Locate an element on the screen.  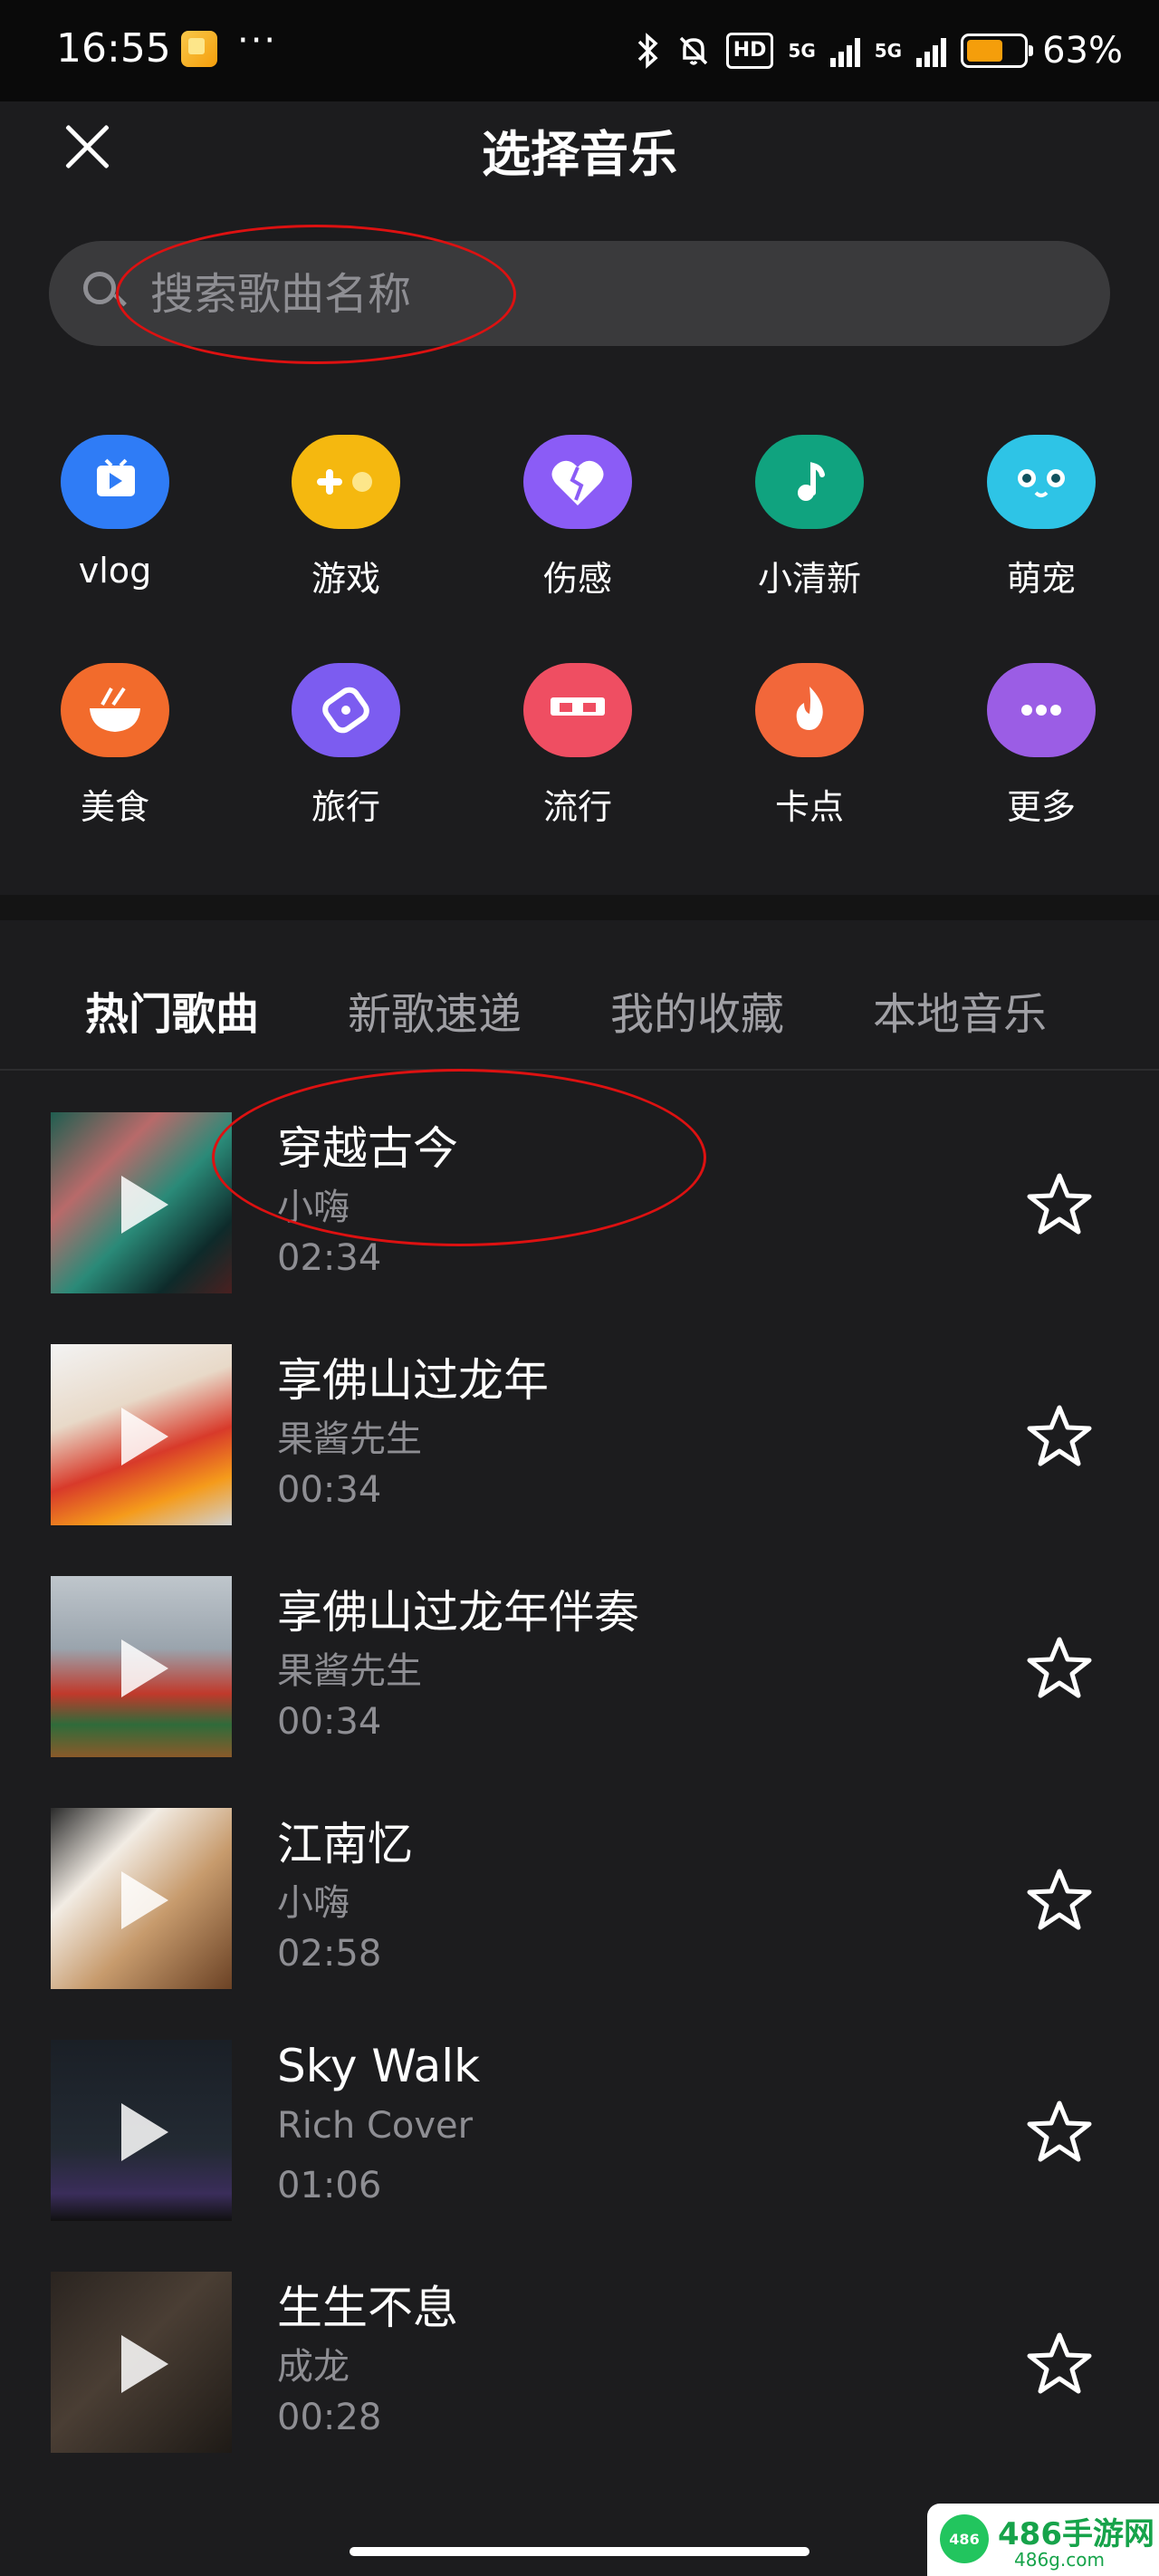
status-icons: HD 5G 5G 63% is located at coordinates (880, 50).